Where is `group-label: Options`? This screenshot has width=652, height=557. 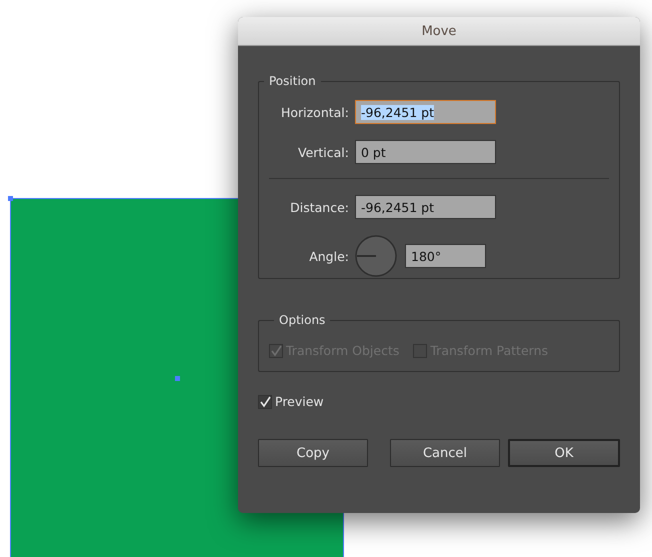 group-label: Options is located at coordinates (302, 320).